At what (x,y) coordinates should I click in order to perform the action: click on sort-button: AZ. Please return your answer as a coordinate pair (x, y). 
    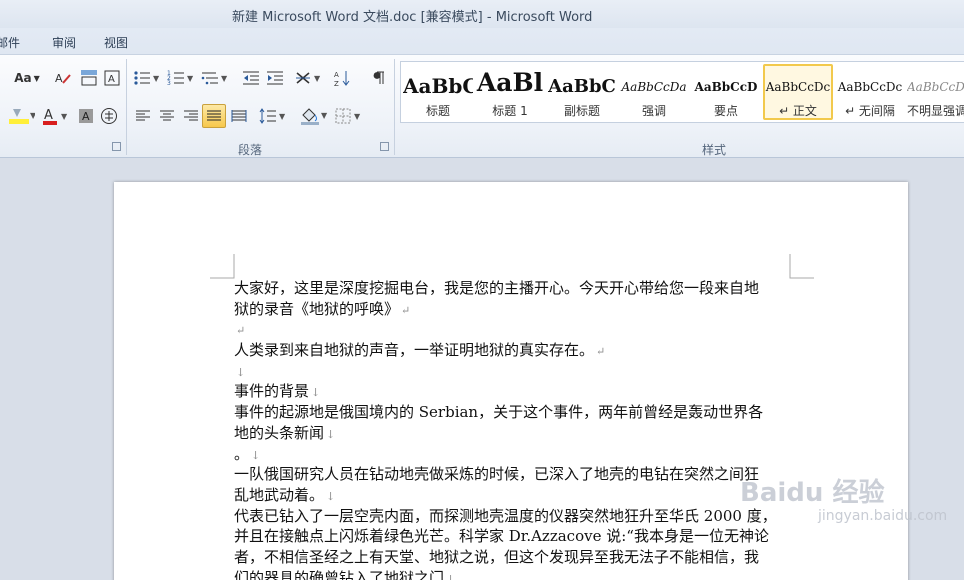
    Looking at the image, I should click on (343, 78).